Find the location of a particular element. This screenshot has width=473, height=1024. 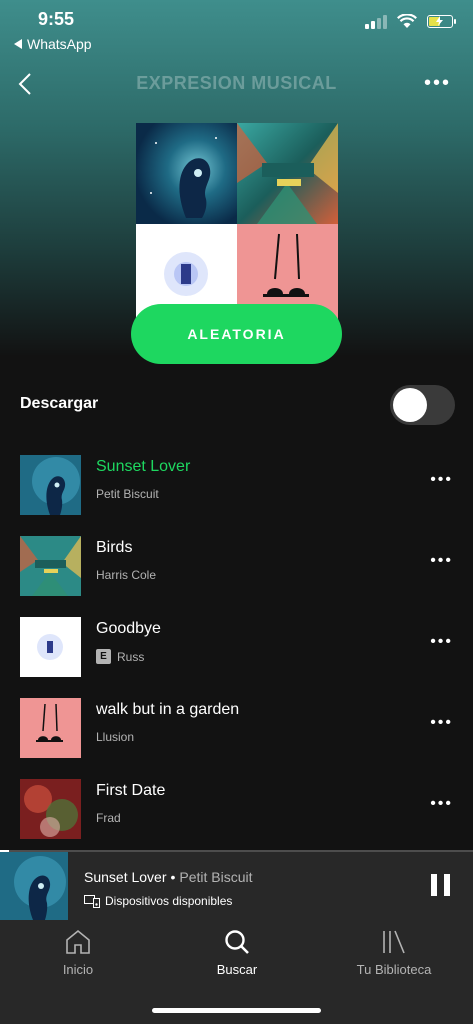

now-playing-cover-art is located at coordinates (34, 886).